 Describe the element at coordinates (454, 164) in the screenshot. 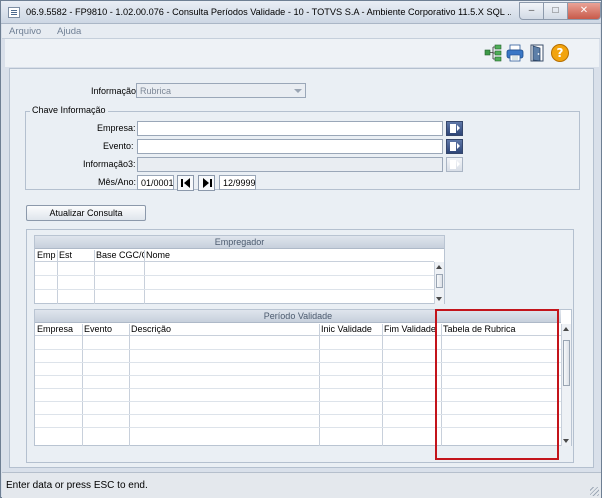

I see `informacao3-lookup-button` at that location.